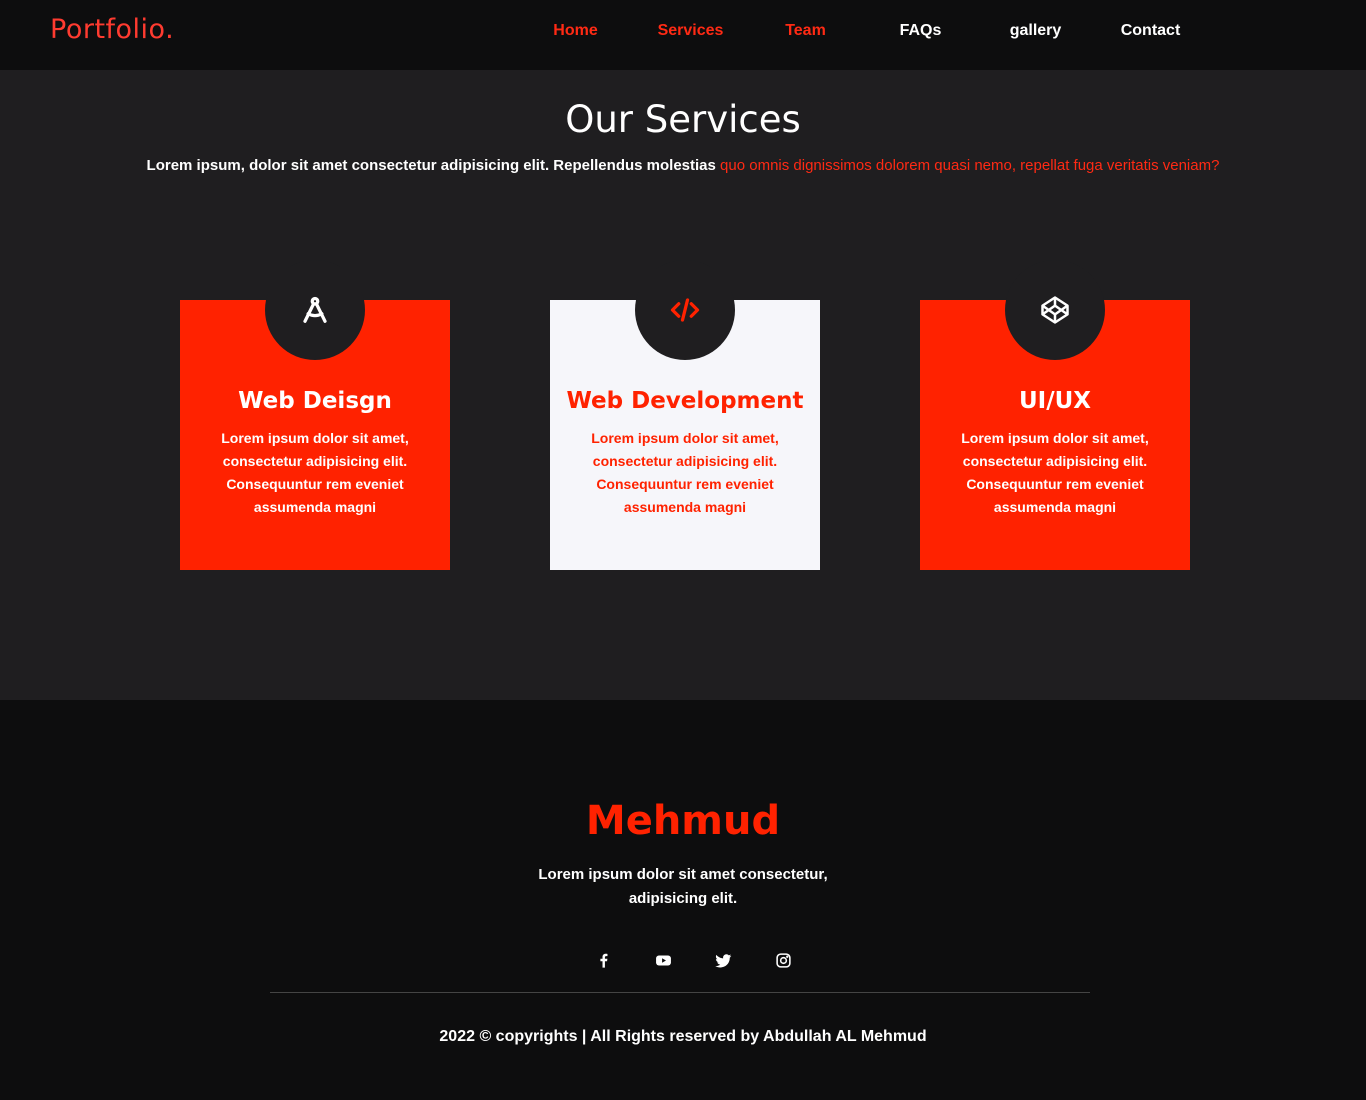 The width and height of the screenshot is (1366, 1100). I want to click on nav-link-team: Team, so click(805, 31).